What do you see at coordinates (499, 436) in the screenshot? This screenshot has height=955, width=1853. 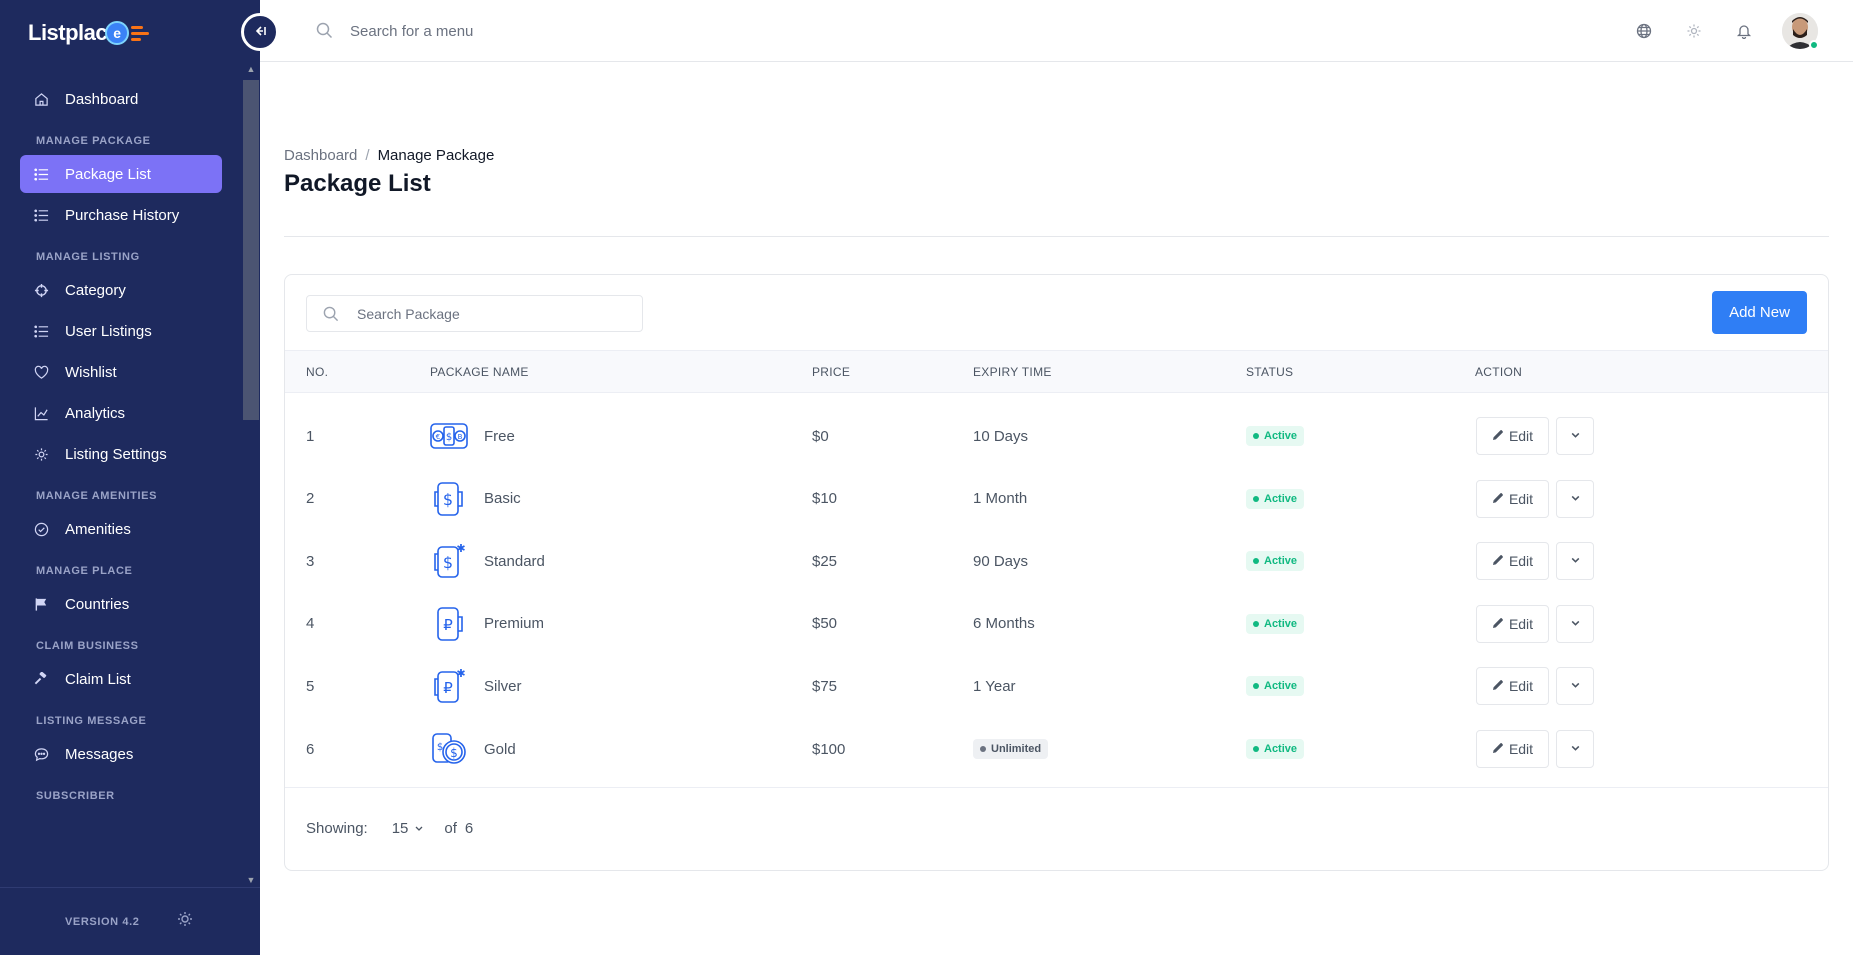 I see `package-name: Free` at bounding box center [499, 436].